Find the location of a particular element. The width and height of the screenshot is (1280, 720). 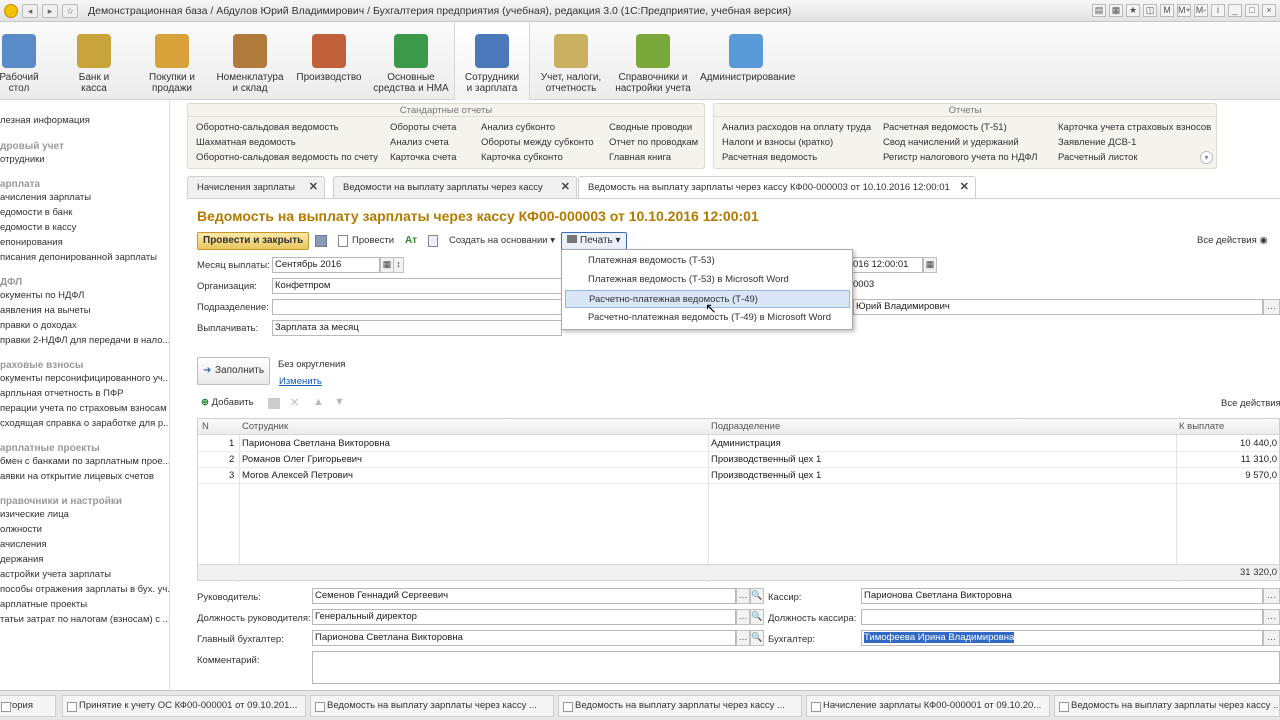

sidebar-item: писания депонированной зарплаты is located at coordinates (84, 257).